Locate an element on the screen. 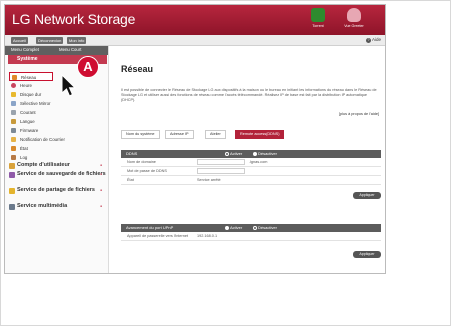 The width and height of the screenshot is (451, 326). tab-ip-address: Adresse IP is located at coordinates (179, 134).